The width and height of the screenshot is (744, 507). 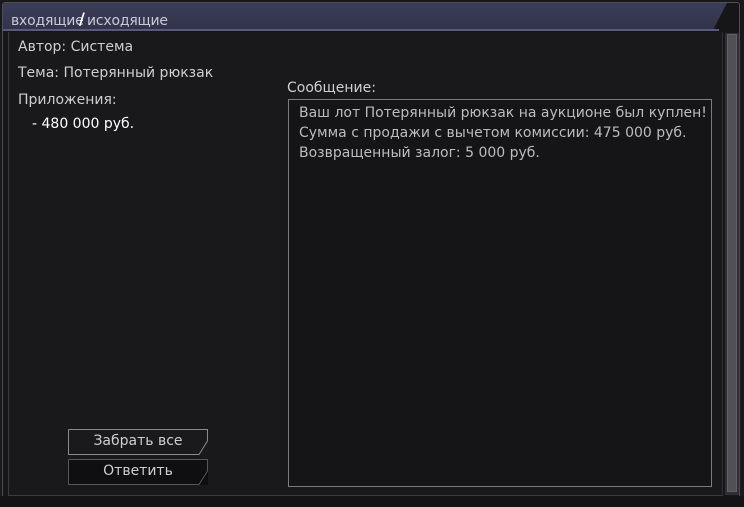 I want to click on message-label: Сообщение:, so click(x=331, y=88).